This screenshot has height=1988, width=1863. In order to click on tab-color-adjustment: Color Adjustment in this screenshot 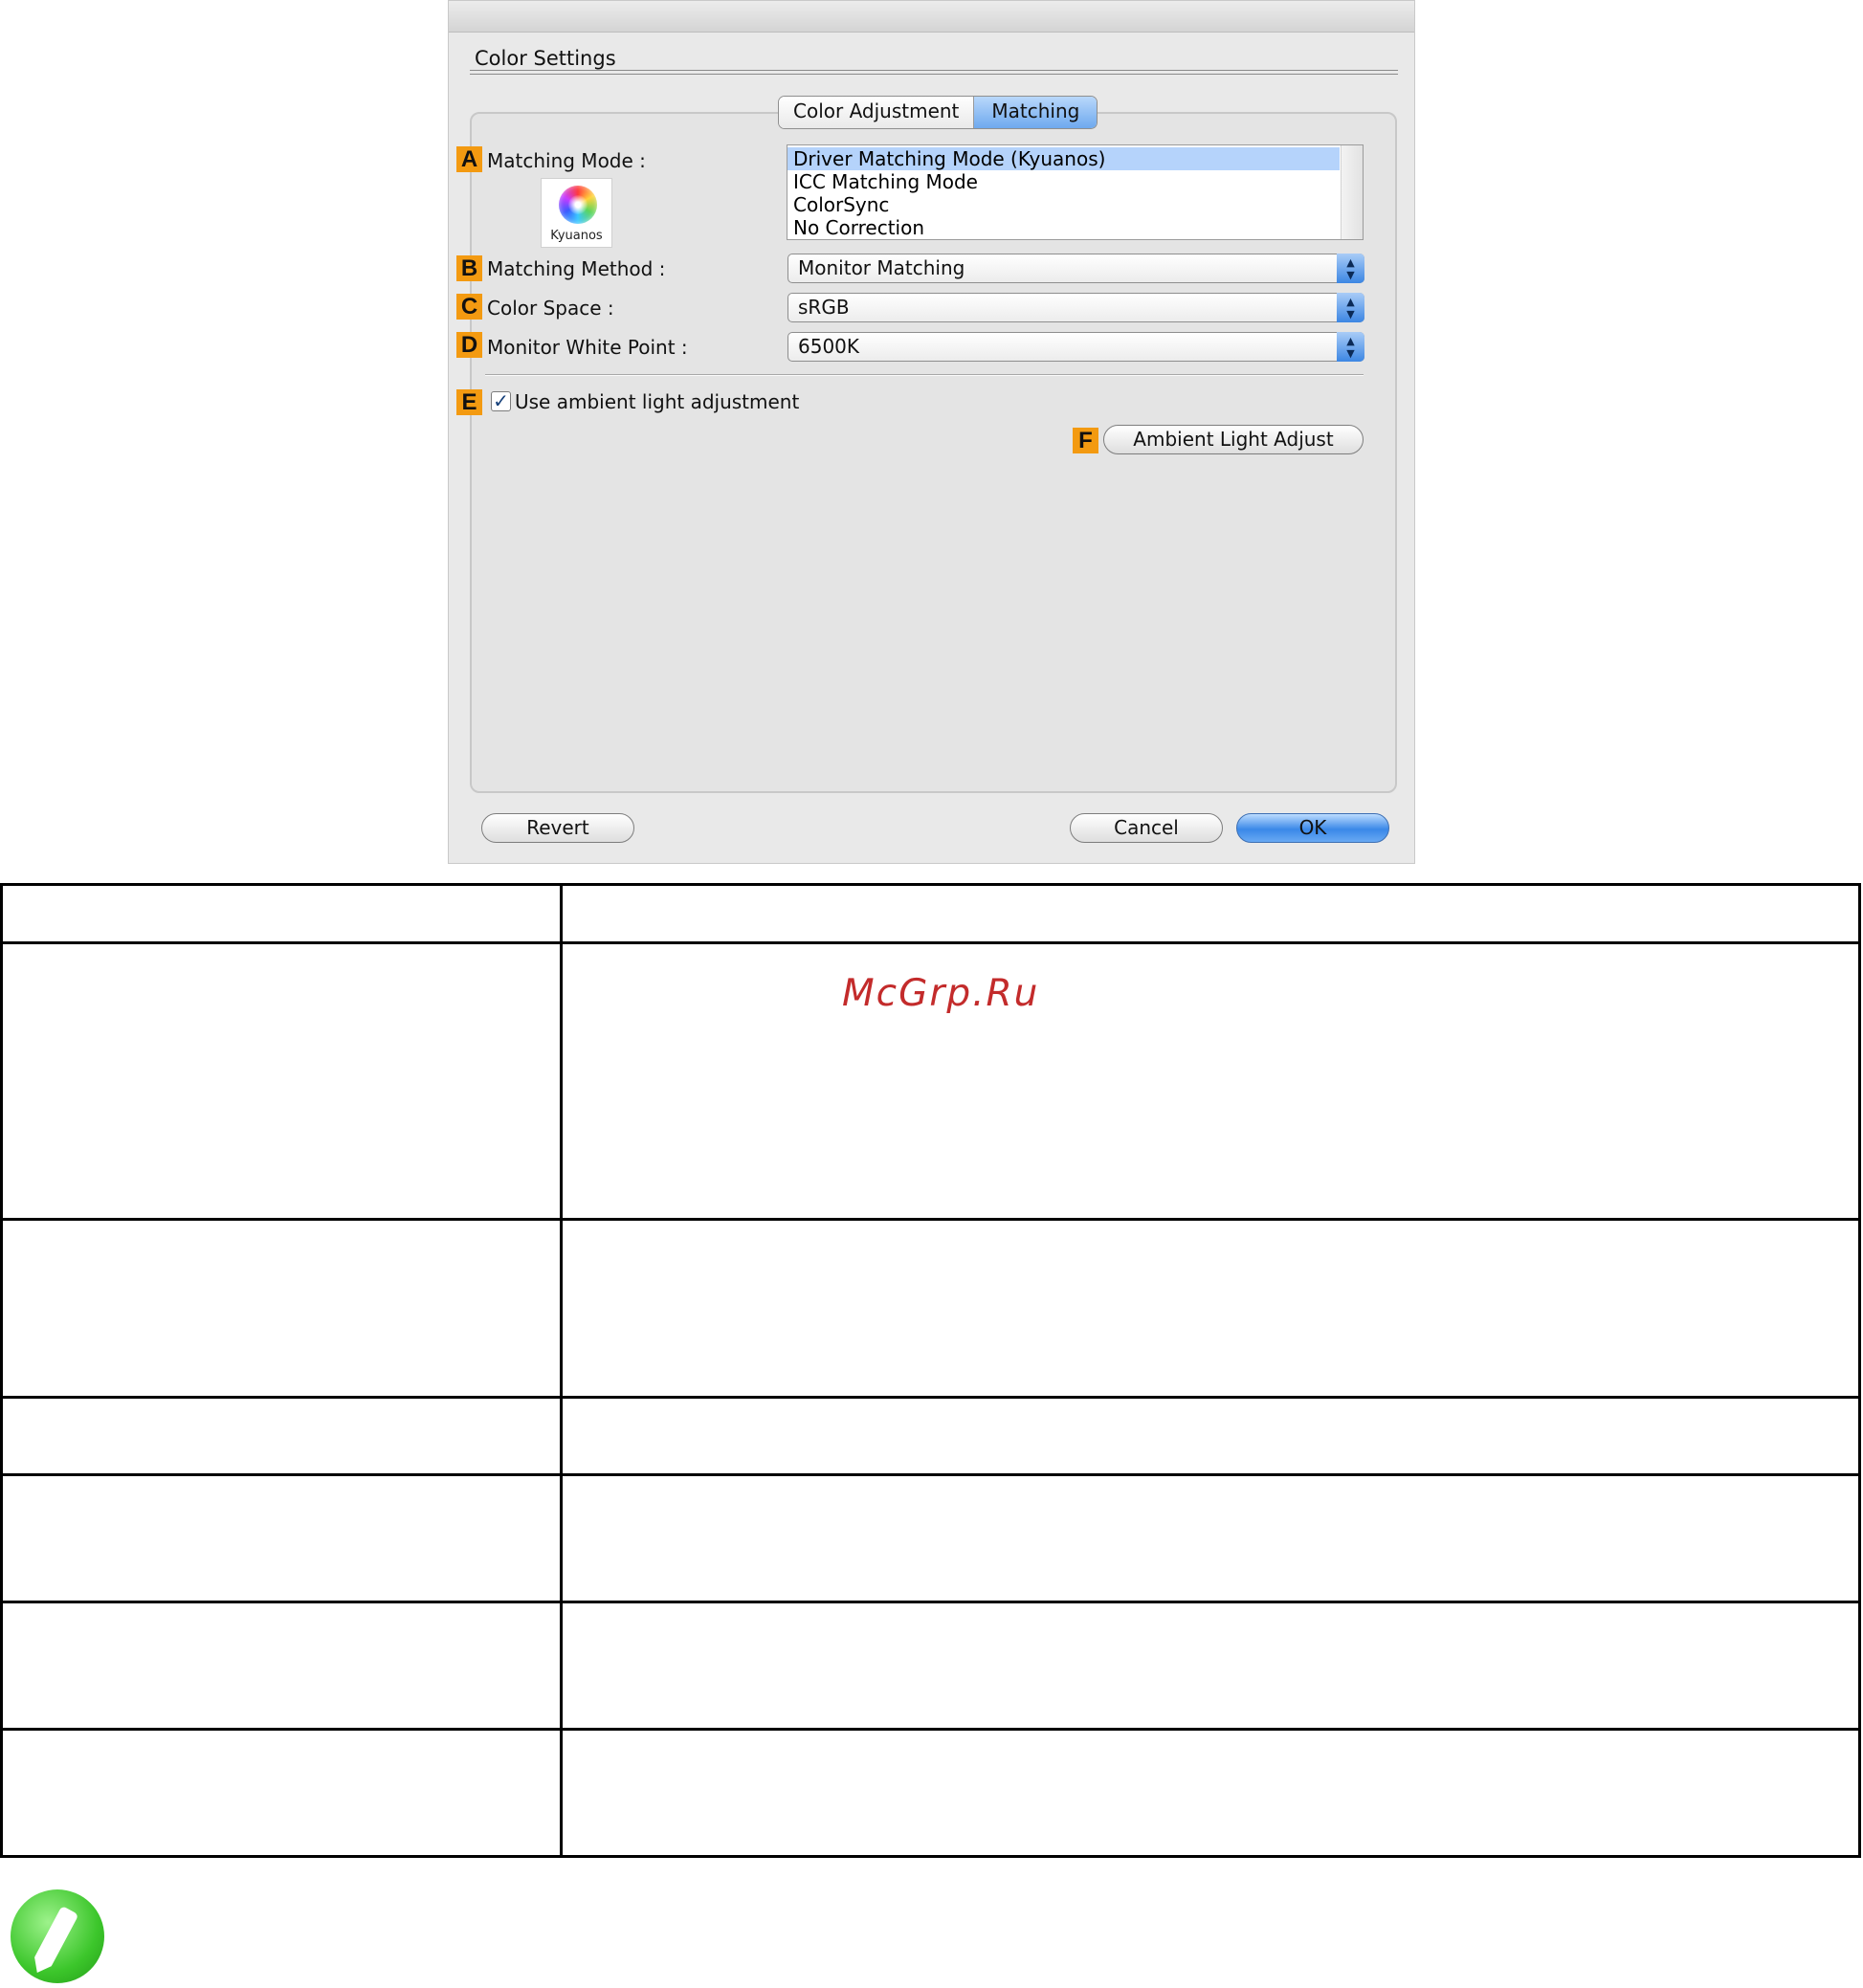, I will do `click(877, 112)`.